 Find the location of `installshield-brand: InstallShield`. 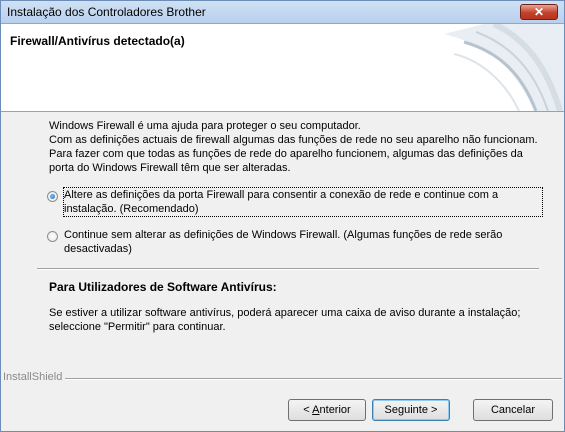

installshield-brand: InstallShield is located at coordinates (33, 377).